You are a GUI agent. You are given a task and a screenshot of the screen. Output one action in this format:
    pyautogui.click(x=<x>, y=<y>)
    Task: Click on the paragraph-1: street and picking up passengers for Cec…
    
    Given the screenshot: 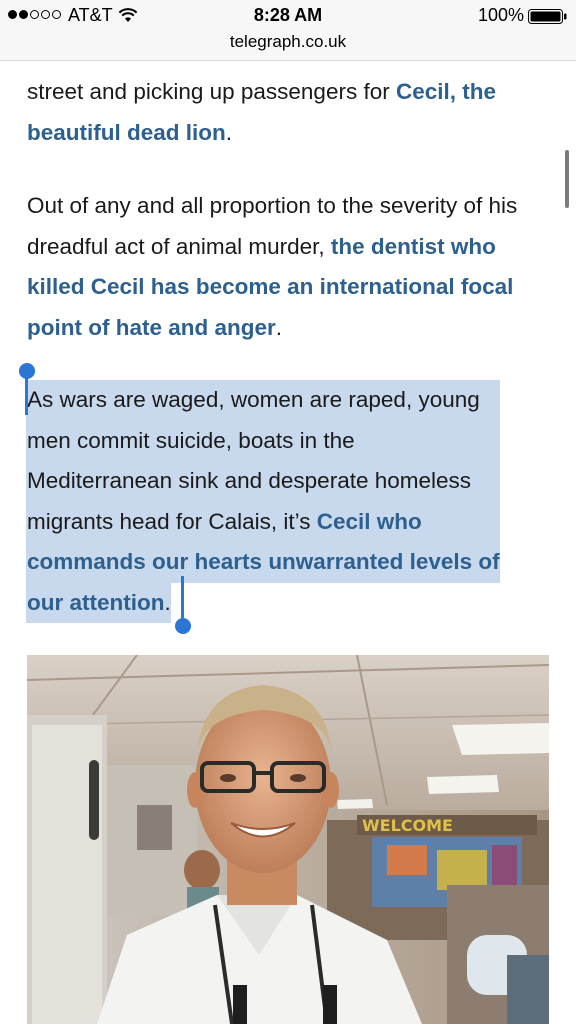 What is the action you would take?
    pyautogui.click(x=285, y=112)
    